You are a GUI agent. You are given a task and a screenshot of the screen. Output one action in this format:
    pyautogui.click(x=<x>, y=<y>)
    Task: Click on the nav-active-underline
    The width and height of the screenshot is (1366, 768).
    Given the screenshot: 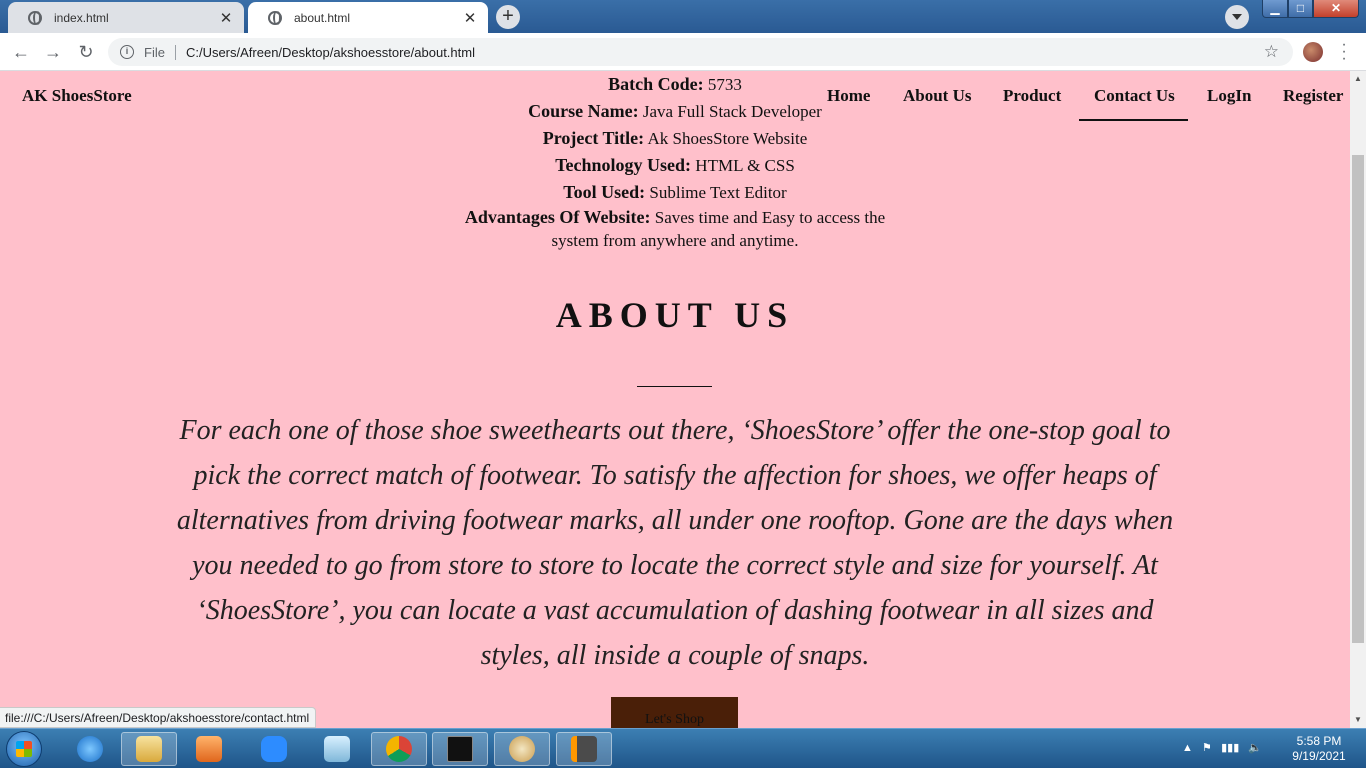 What is the action you would take?
    pyautogui.click(x=1133, y=120)
    